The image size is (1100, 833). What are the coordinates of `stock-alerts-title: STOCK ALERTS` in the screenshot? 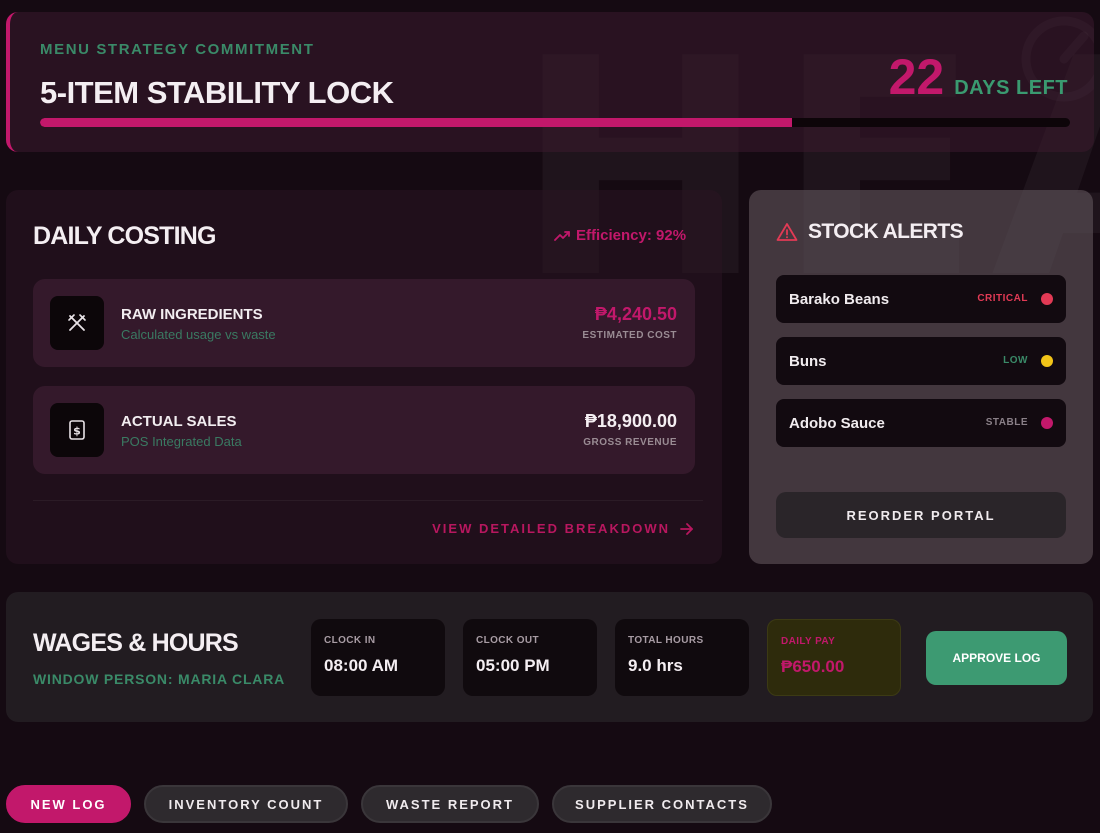 It's located at (886, 231).